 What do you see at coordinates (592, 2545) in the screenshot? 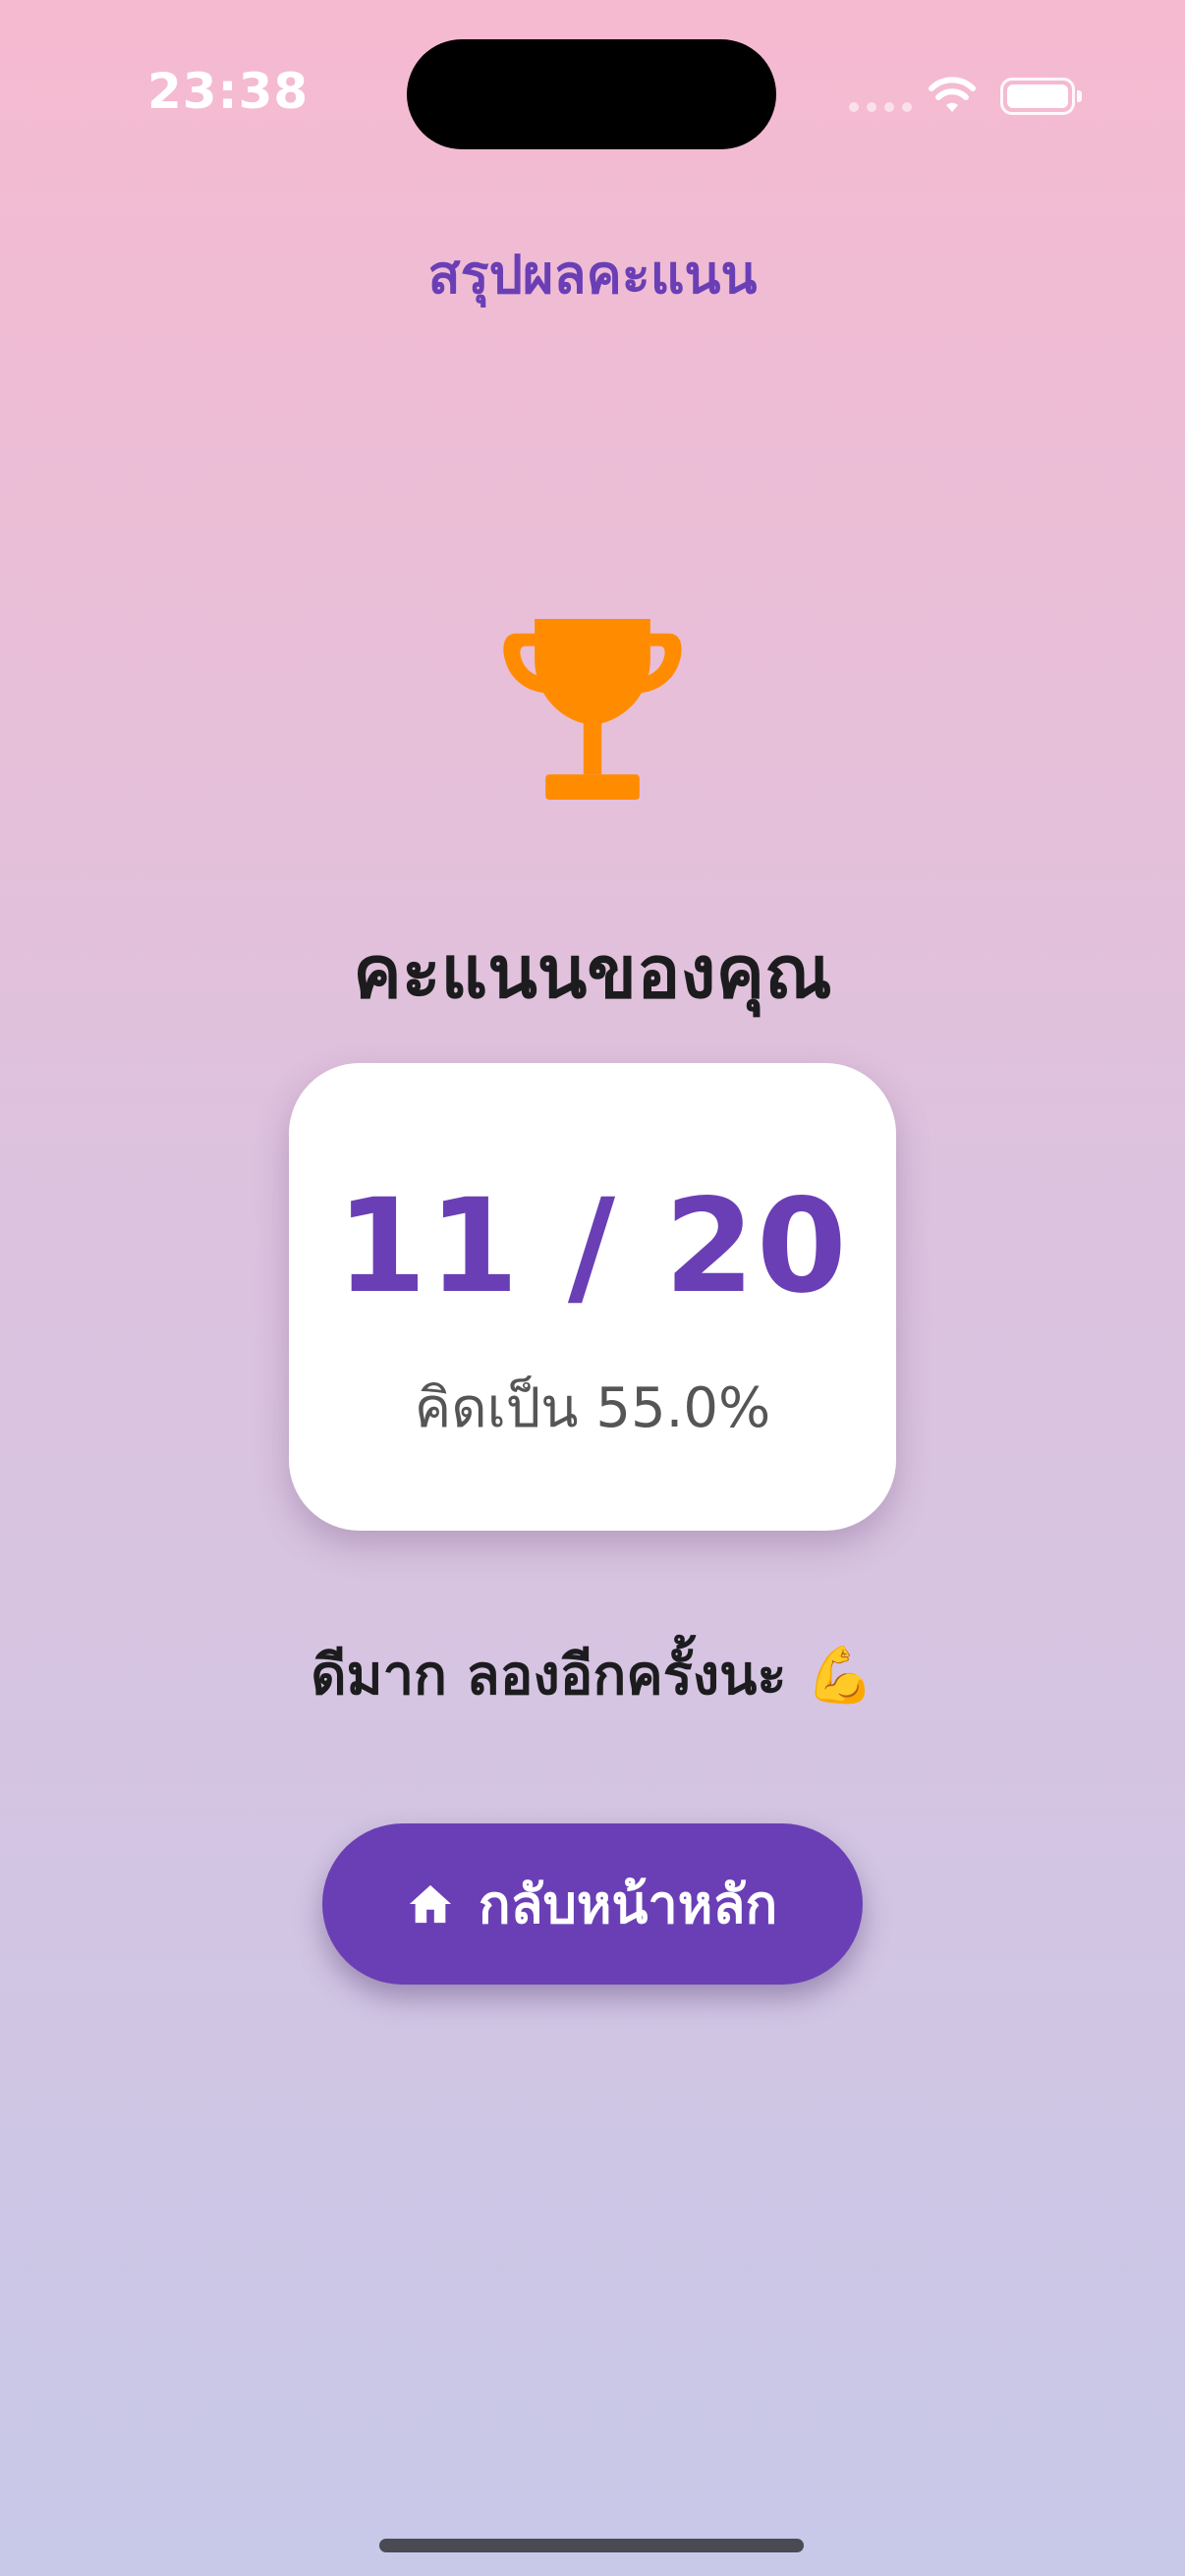
I see `home-indicator` at bounding box center [592, 2545].